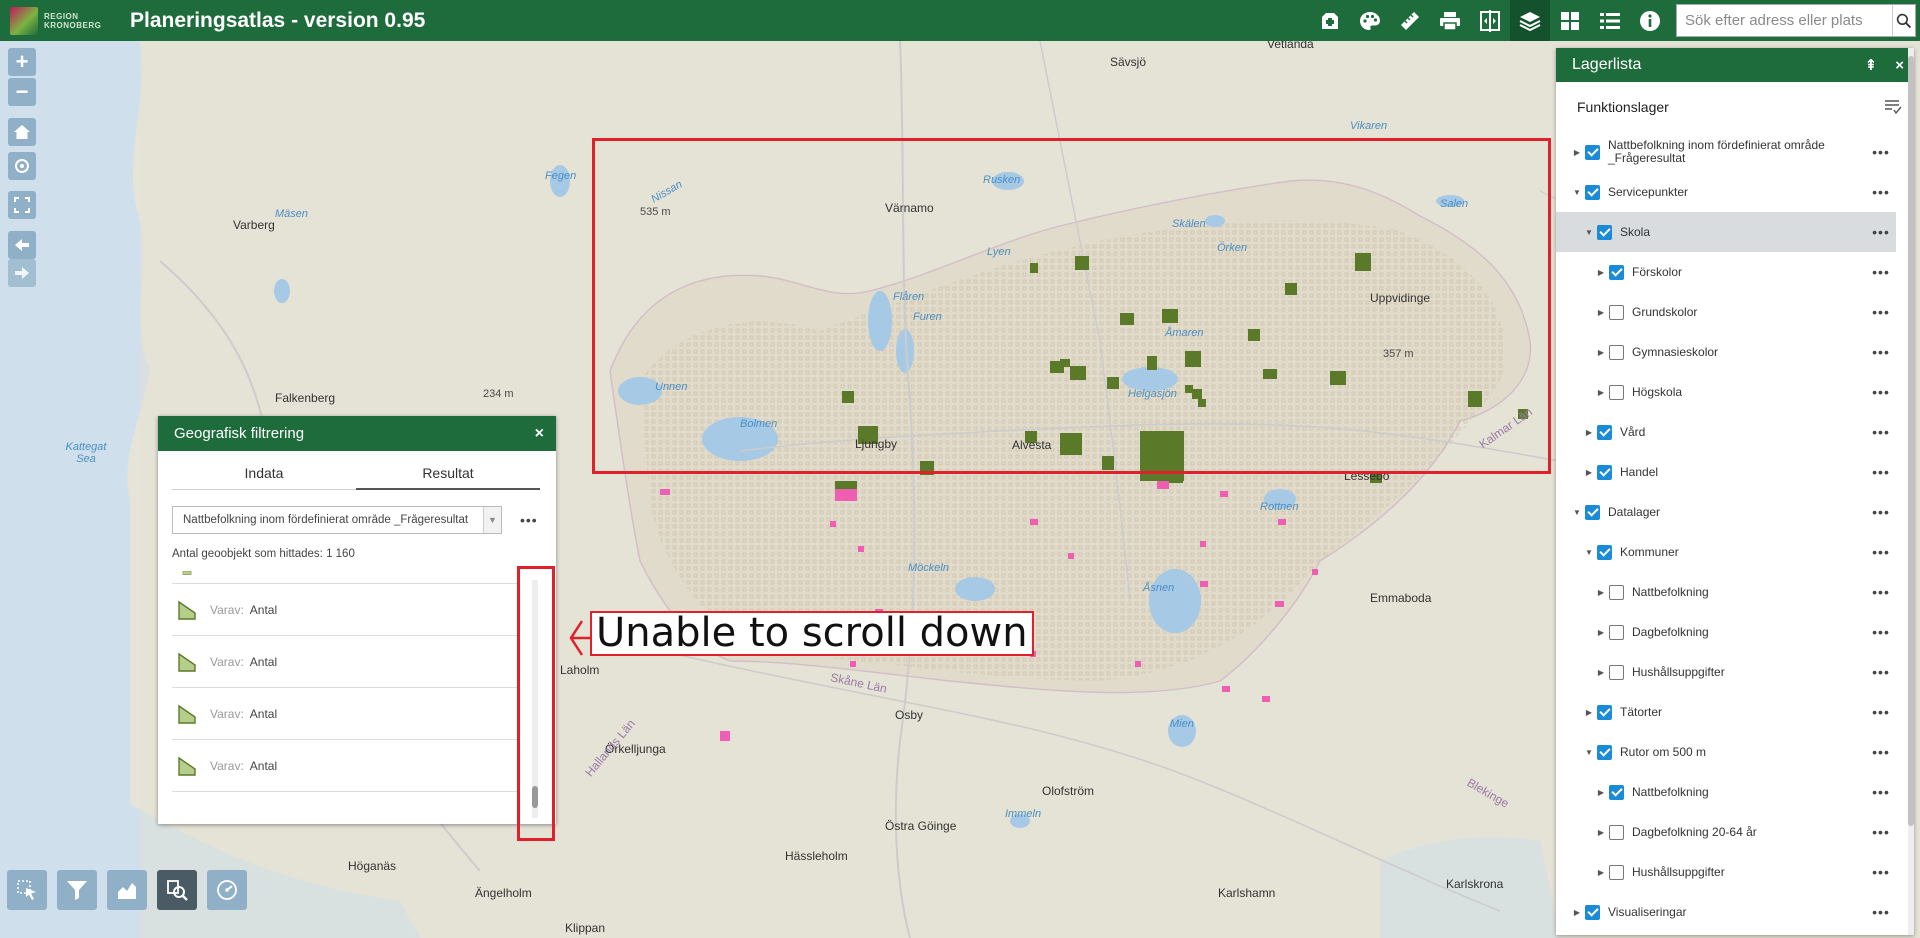 The width and height of the screenshot is (1920, 938). Describe the element at coordinates (1726, 392) in the screenshot. I see `layer-row: ▶ Högskola •••` at that location.